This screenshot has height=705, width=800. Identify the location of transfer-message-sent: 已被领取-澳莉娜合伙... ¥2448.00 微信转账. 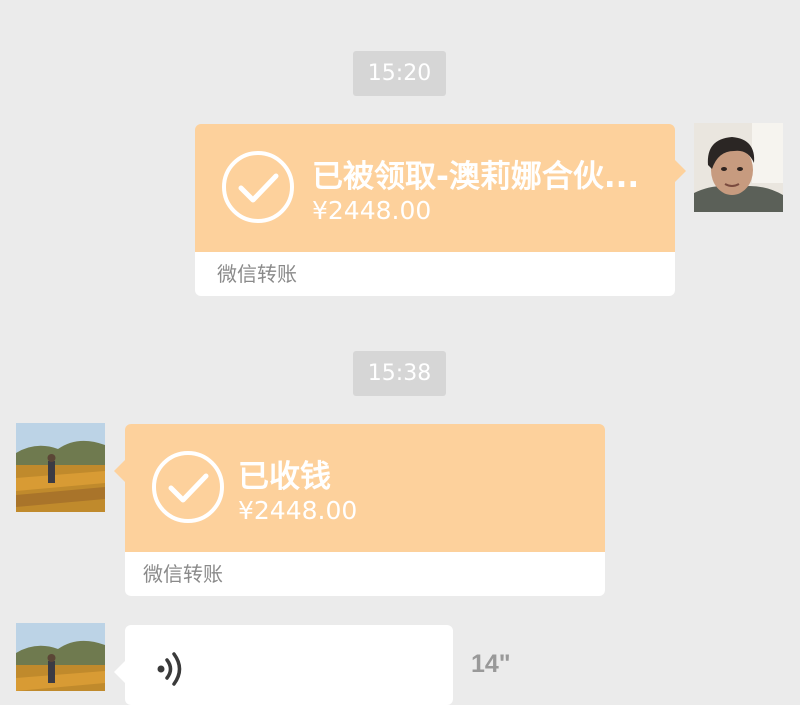
(440, 210).